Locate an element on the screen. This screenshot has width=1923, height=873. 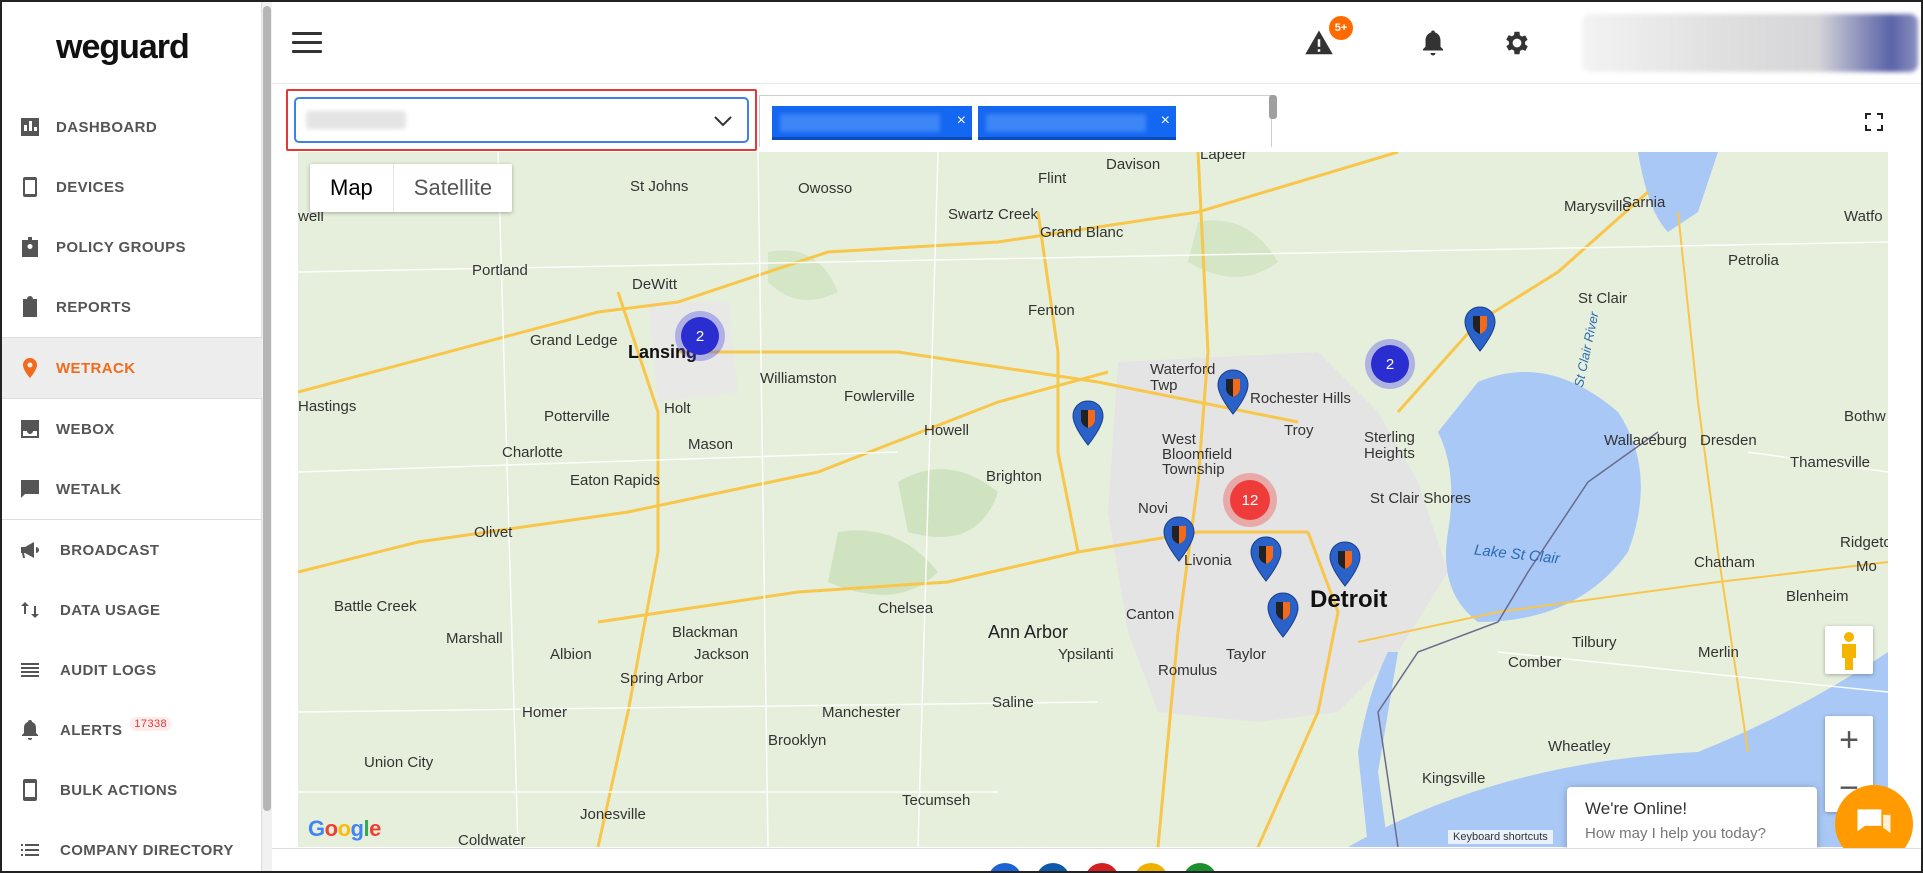
sidebar-item-data-usage: DATA USAGE is located at coordinates (132, 610).